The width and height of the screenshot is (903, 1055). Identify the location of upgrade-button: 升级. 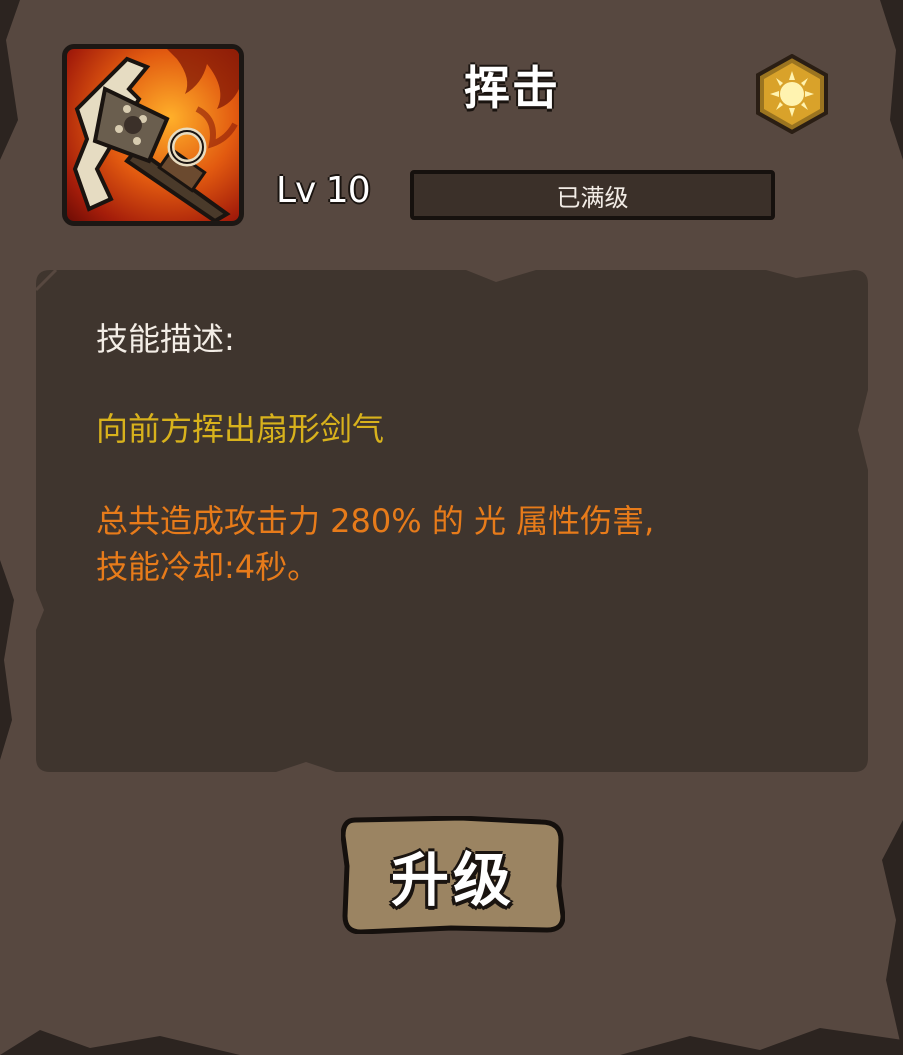
(453, 875).